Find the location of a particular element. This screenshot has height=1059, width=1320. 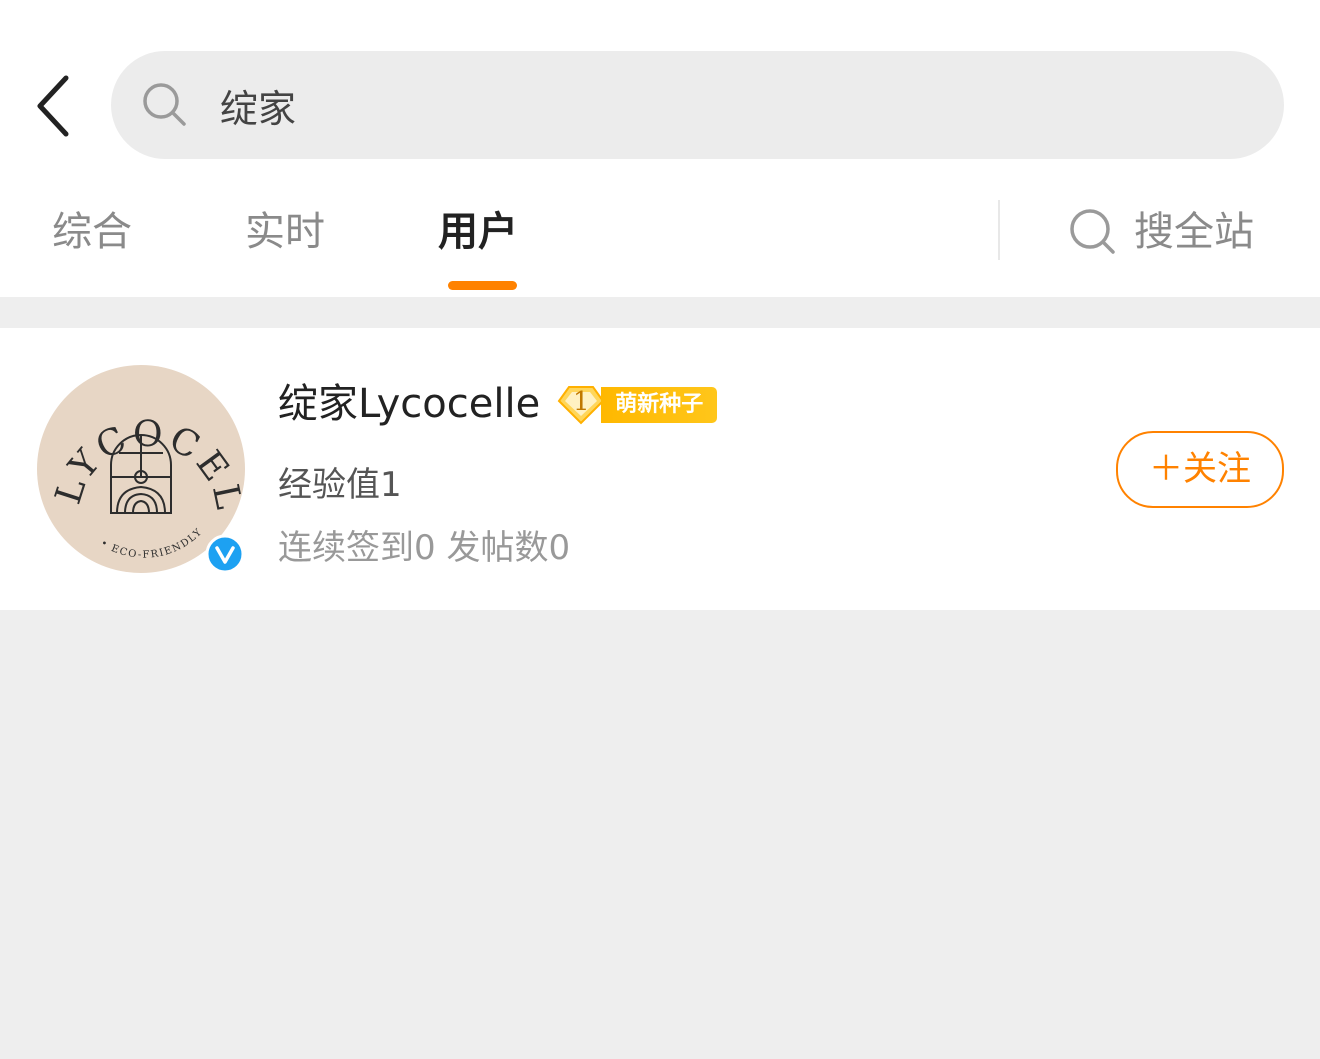

level-number: 1 is located at coordinates (581, 402).